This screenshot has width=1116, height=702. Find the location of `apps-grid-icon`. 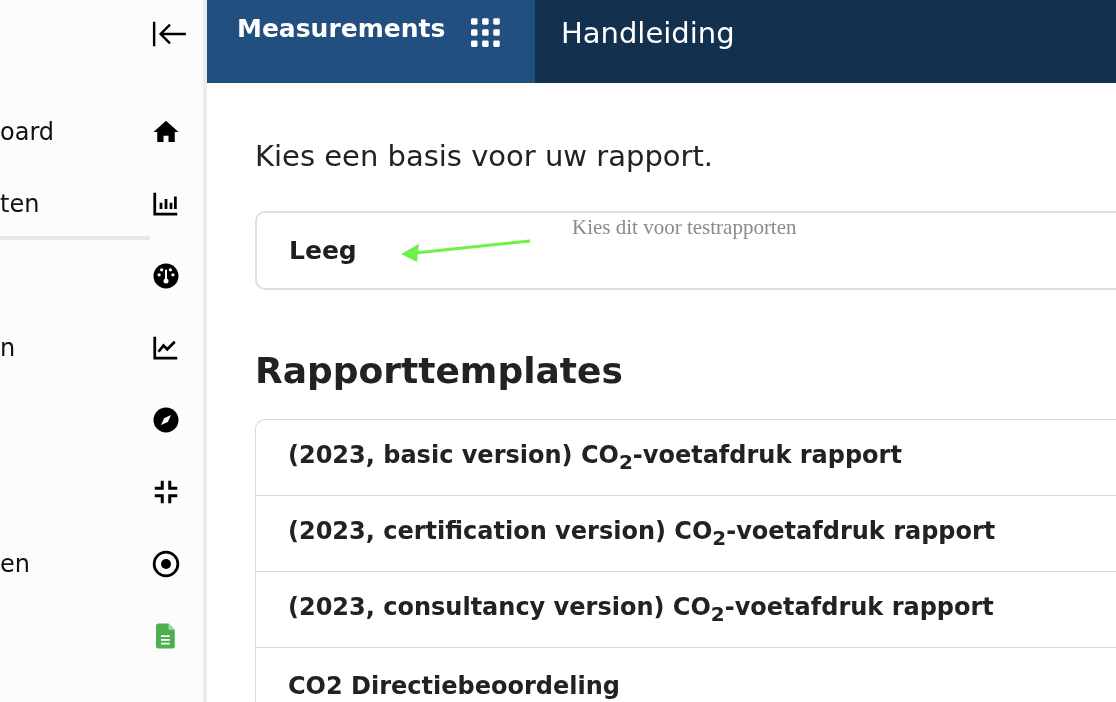

apps-grid-icon is located at coordinates (486, 33).